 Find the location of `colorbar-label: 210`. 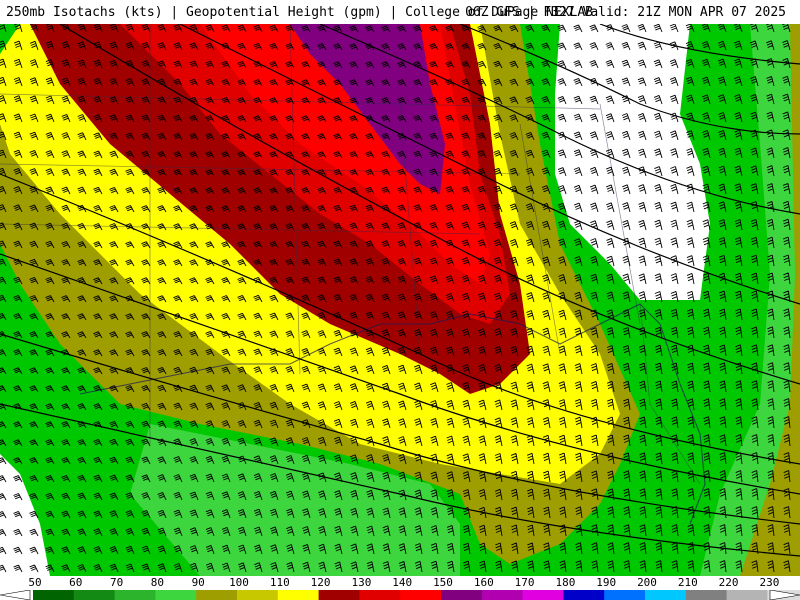

colorbar-label: 210 is located at coordinates (687, 582).